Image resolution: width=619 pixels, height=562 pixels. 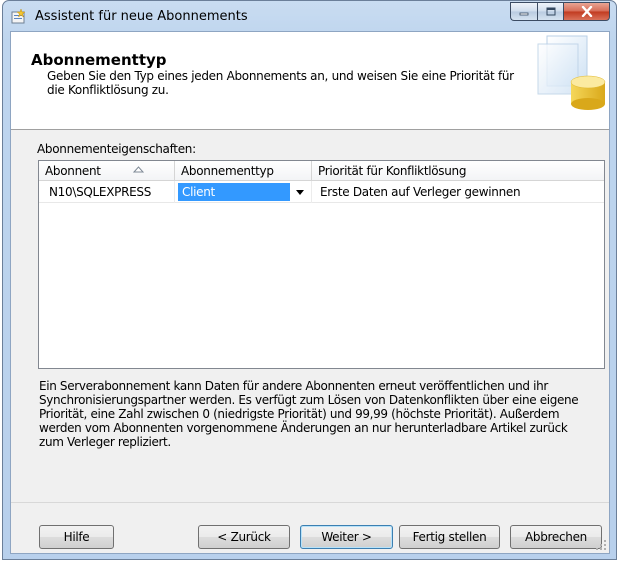 What do you see at coordinates (227, 171) in the screenshot?
I see `column-header-label: Abonnementtyp` at bounding box center [227, 171].